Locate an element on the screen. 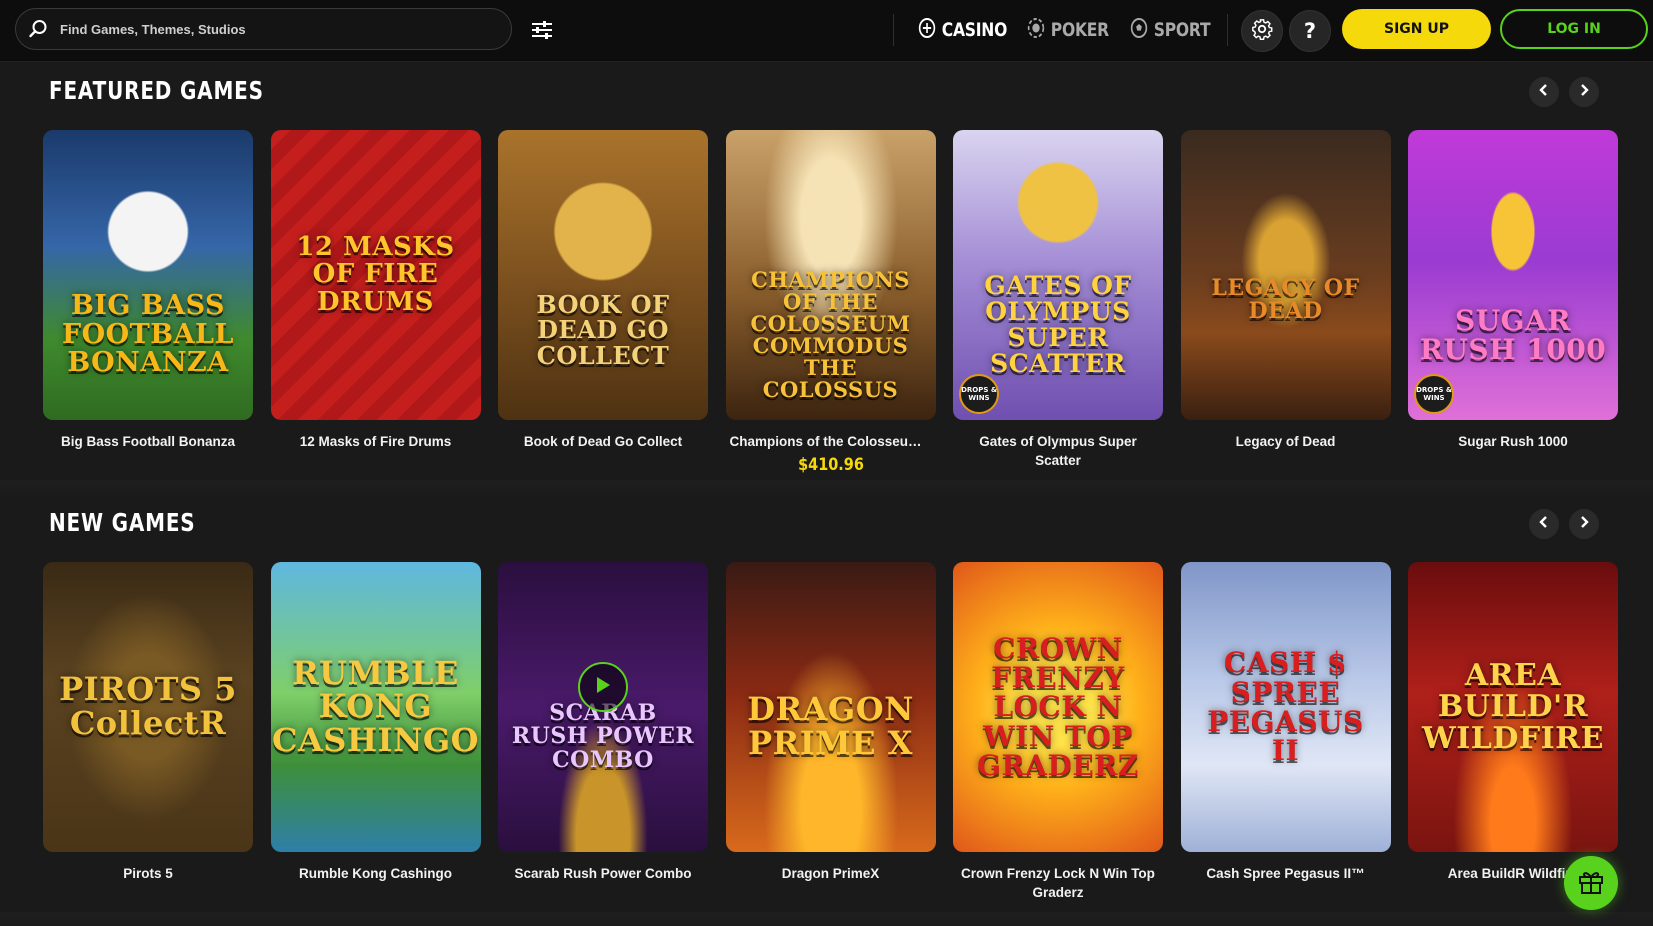  game-art-text: CROWN FRENZY LOCK N WIN TOP GRADERZ is located at coordinates (1058, 707).